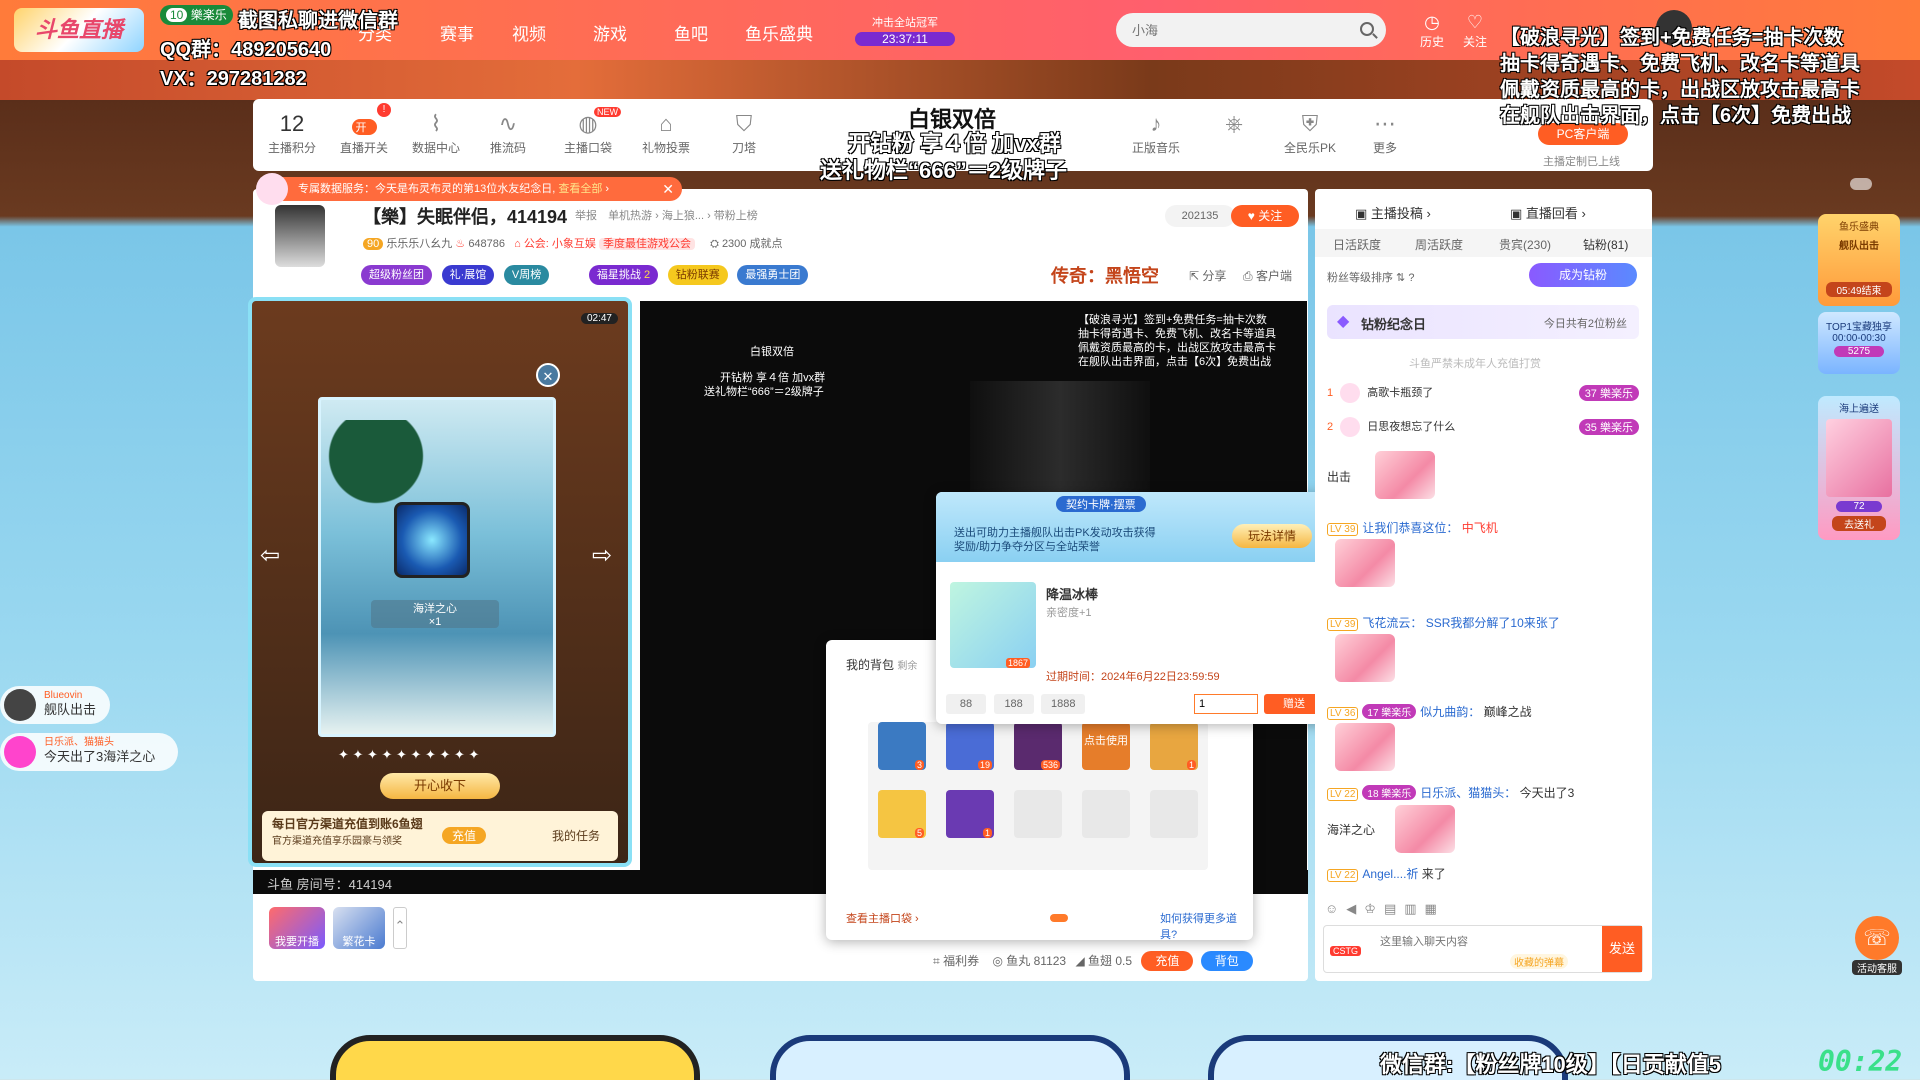 The width and height of the screenshot is (1920, 1080). I want to click on emoji-icon: ☺, so click(1335, 908).